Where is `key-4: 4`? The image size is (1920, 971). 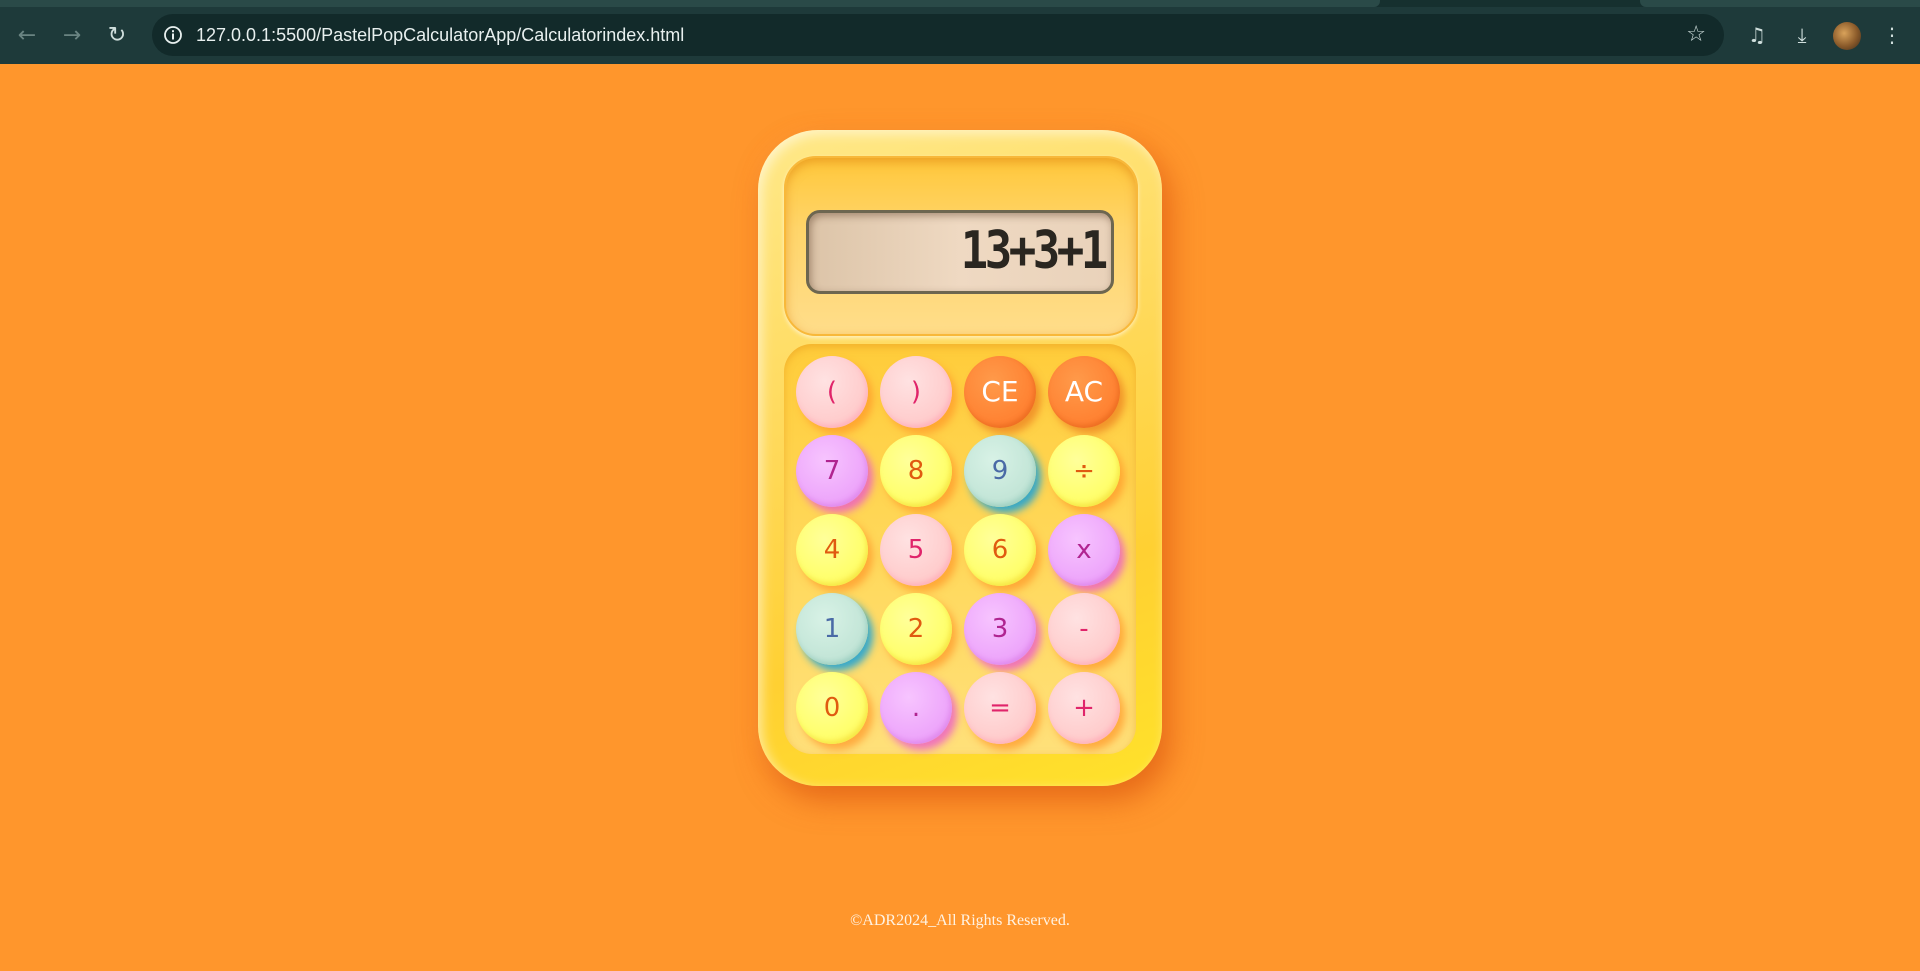
key-4: 4 is located at coordinates (832, 550).